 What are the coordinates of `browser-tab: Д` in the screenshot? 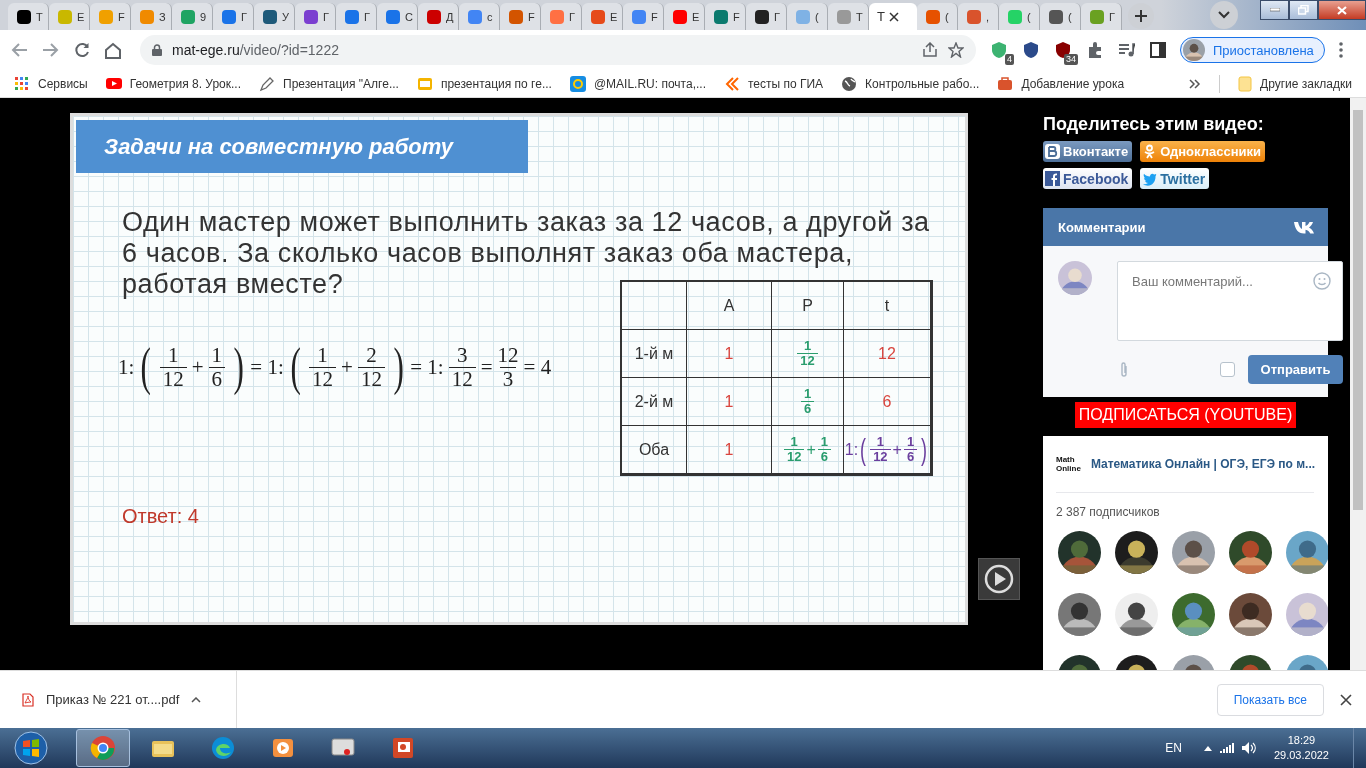 It's located at (438, 16).